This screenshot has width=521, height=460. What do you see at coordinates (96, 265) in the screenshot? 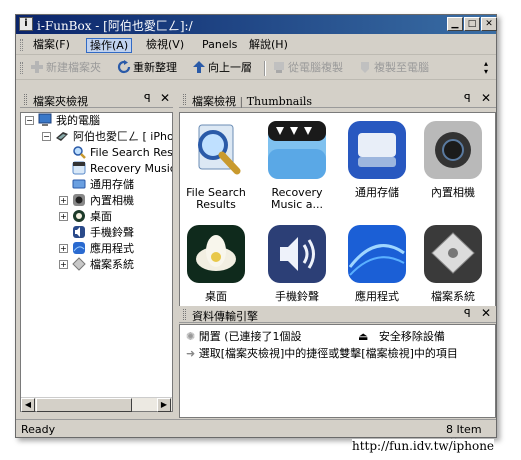
I see `tree-node-filesystem: + 檔案系統` at bounding box center [96, 265].